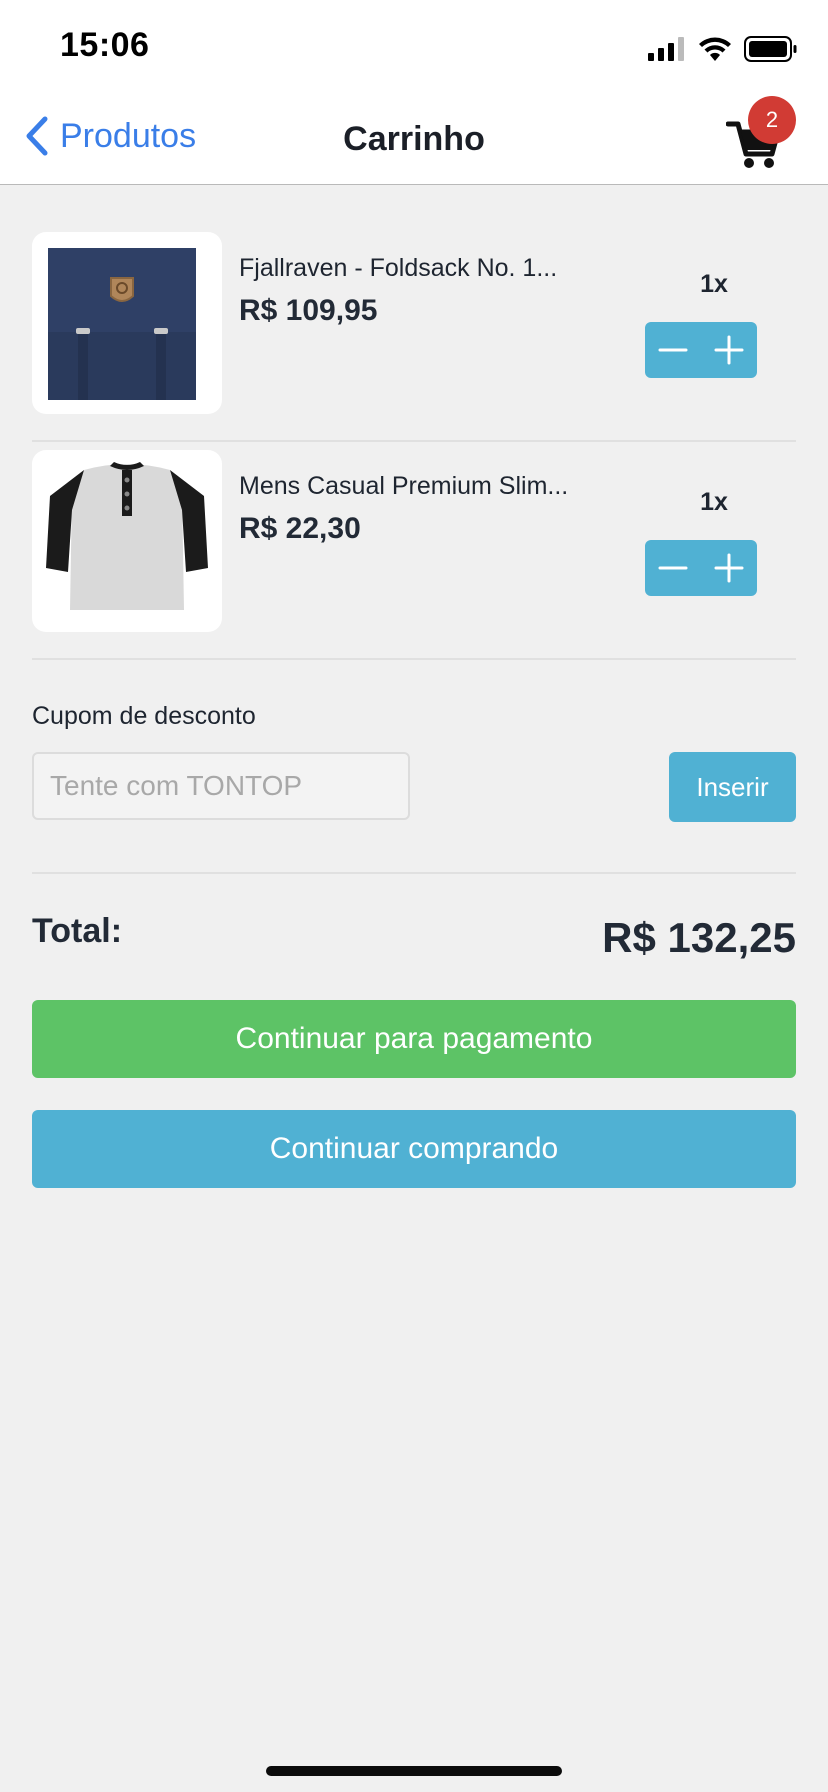  I want to click on status-time: 15:06, so click(105, 45).